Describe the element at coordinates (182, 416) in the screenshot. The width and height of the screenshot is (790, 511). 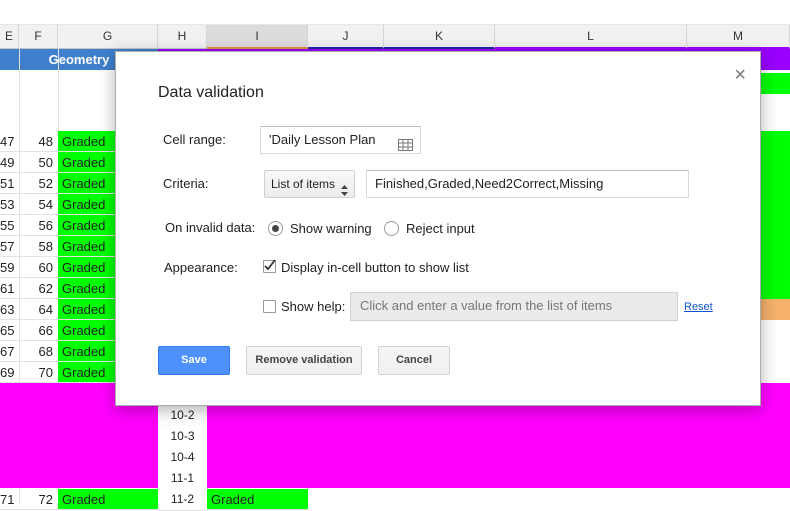
I see `cell-h-value: 10-2` at that location.